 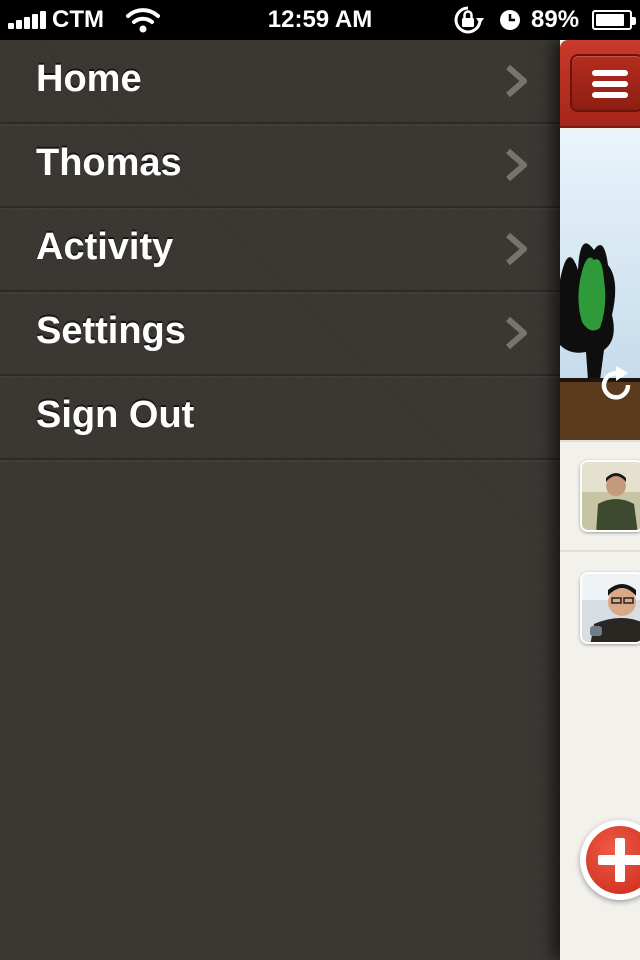 What do you see at coordinates (105, 247) in the screenshot?
I see `menu-item-label: Activity` at bounding box center [105, 247].